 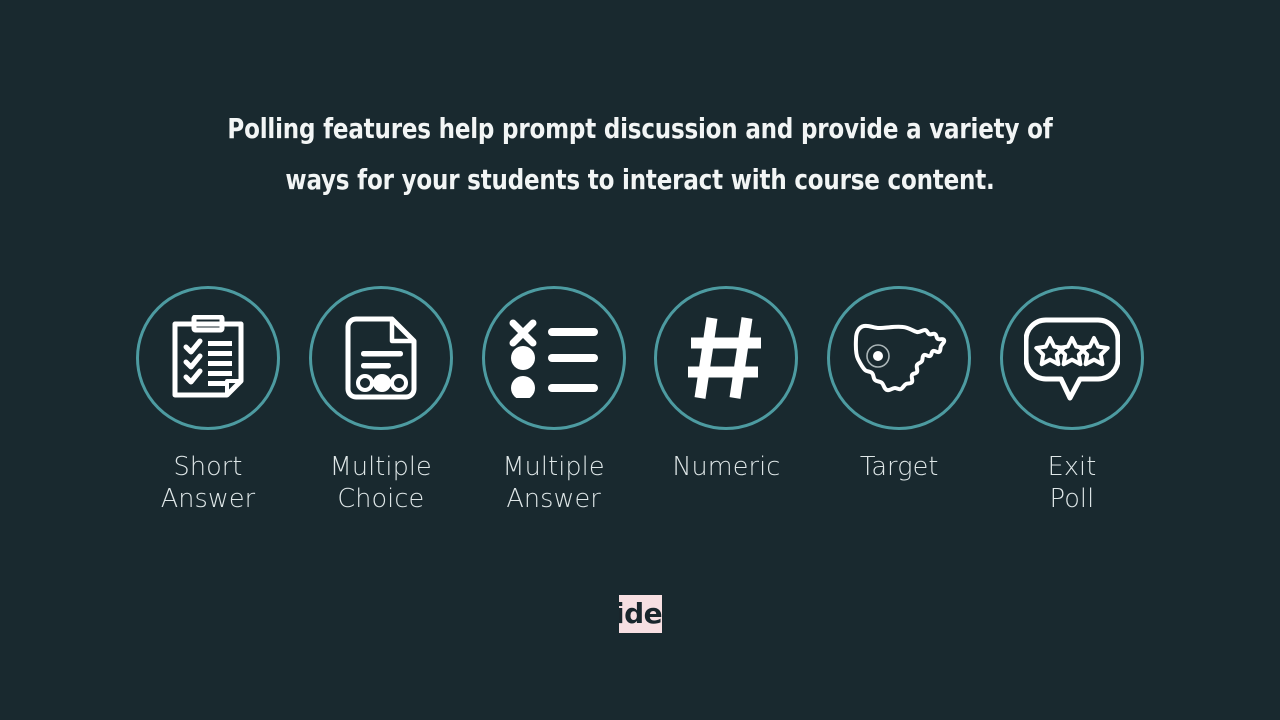 I want to click on poll-type-label-exit-poll: Exit Poll, so click(x=1072, y=483).